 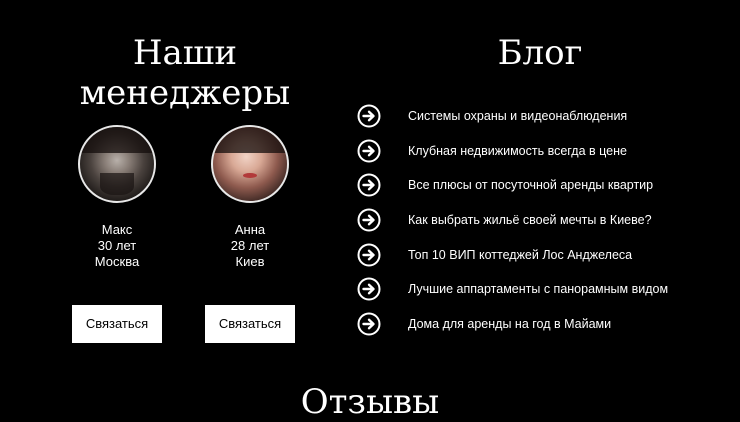 I want to click on blog-post-item: Дома для аренды на год в Майами, so click(x=512, y=324).